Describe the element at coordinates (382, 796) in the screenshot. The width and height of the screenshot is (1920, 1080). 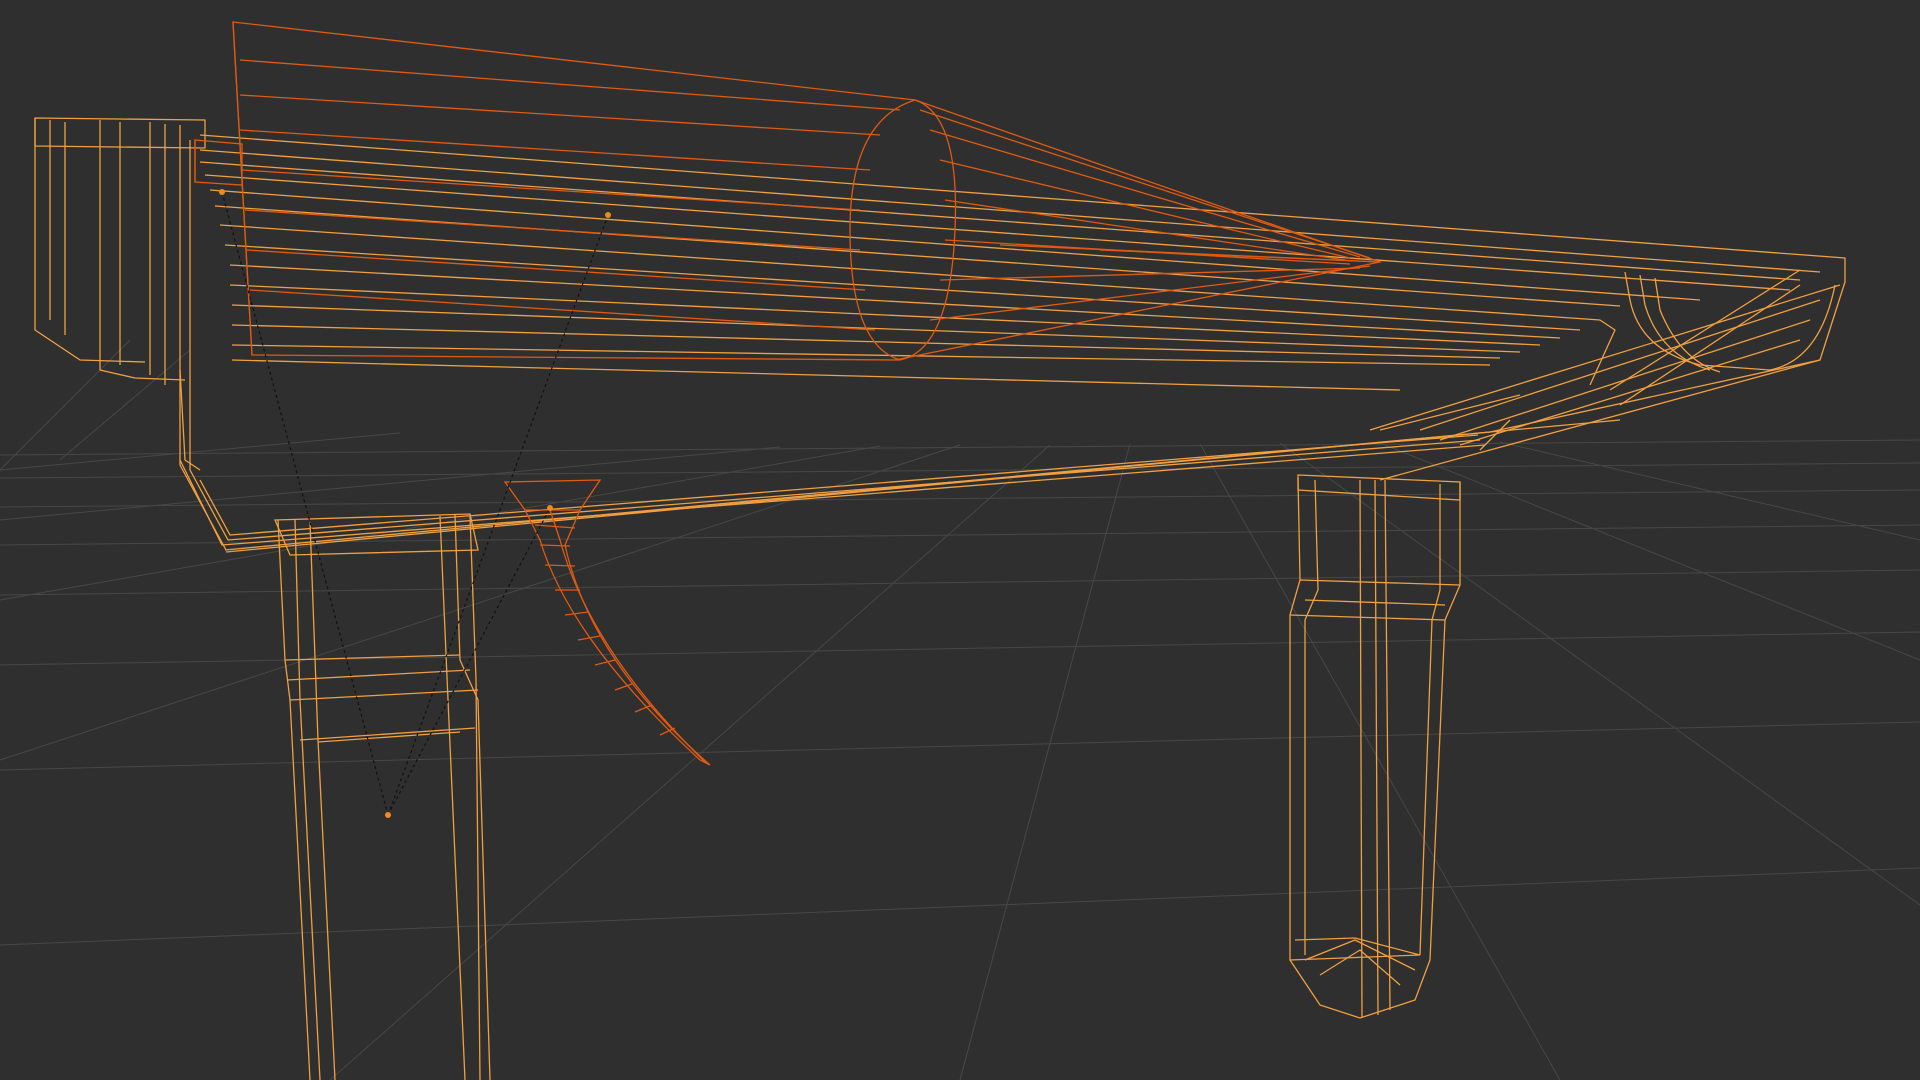
I see `wire-left-leg` at that location.